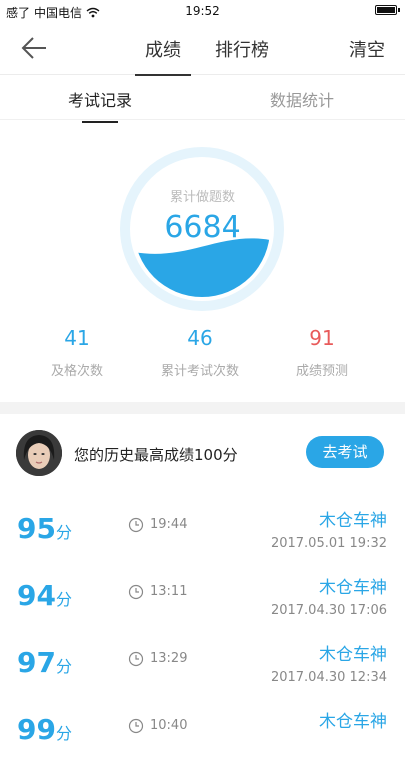 This screenshot has height=765, width=405. Describe the element at coordinates (36, 729) in the screenshot. I see `score-number: 99` at that location.